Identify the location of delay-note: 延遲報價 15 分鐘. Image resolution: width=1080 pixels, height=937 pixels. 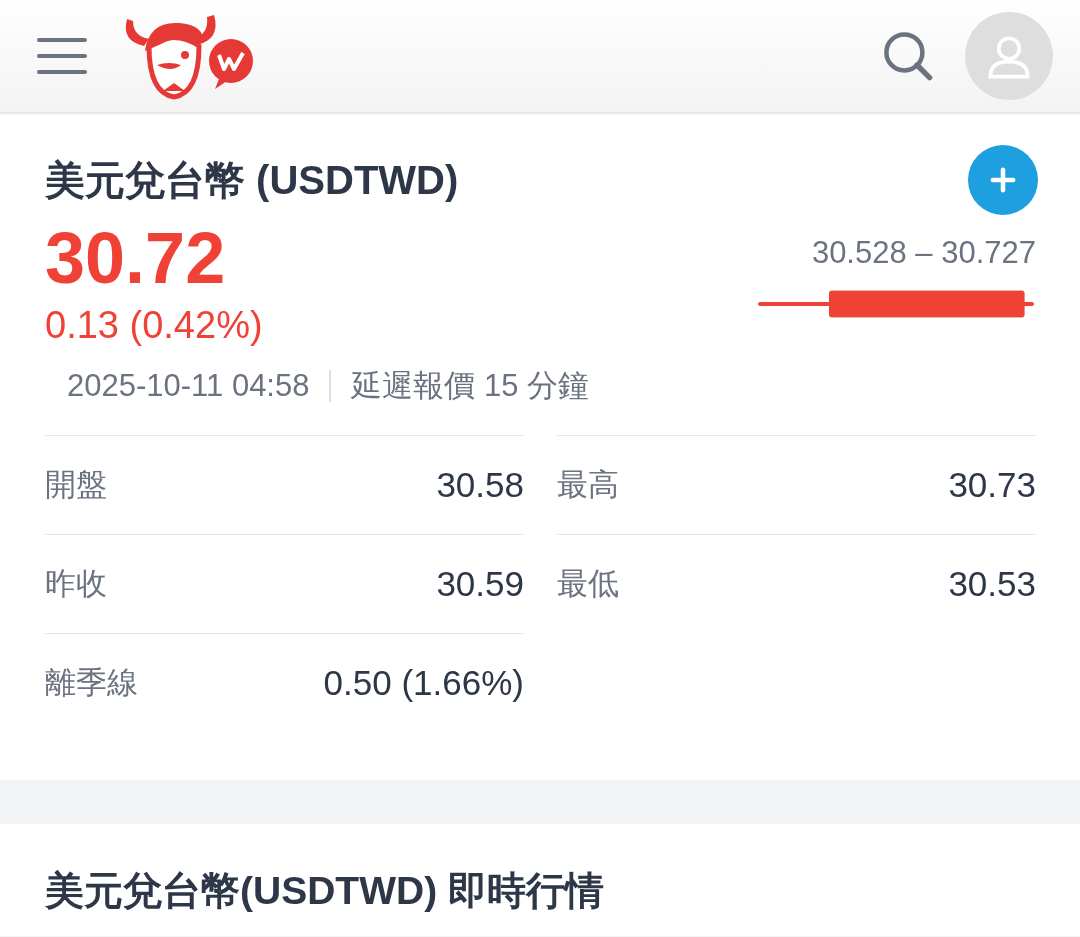
(470, 386).